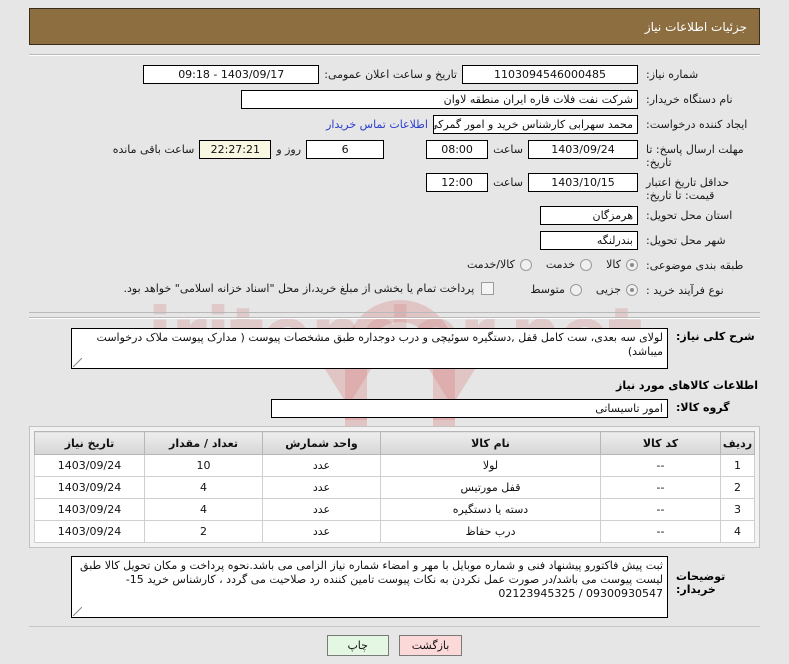  I want to click on radio-process-minor: جزیی, so click(617, 289).